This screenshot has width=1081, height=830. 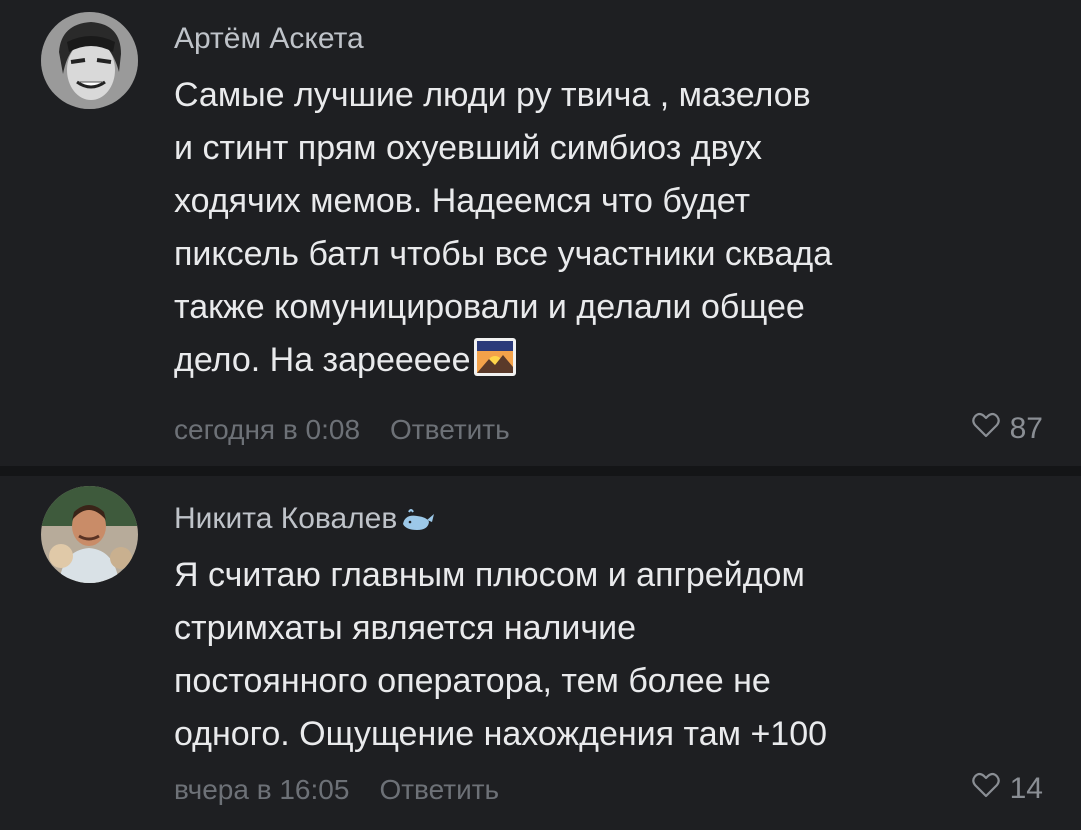 I want to click on whale-emoji-icon, so click(x=418, y=521).